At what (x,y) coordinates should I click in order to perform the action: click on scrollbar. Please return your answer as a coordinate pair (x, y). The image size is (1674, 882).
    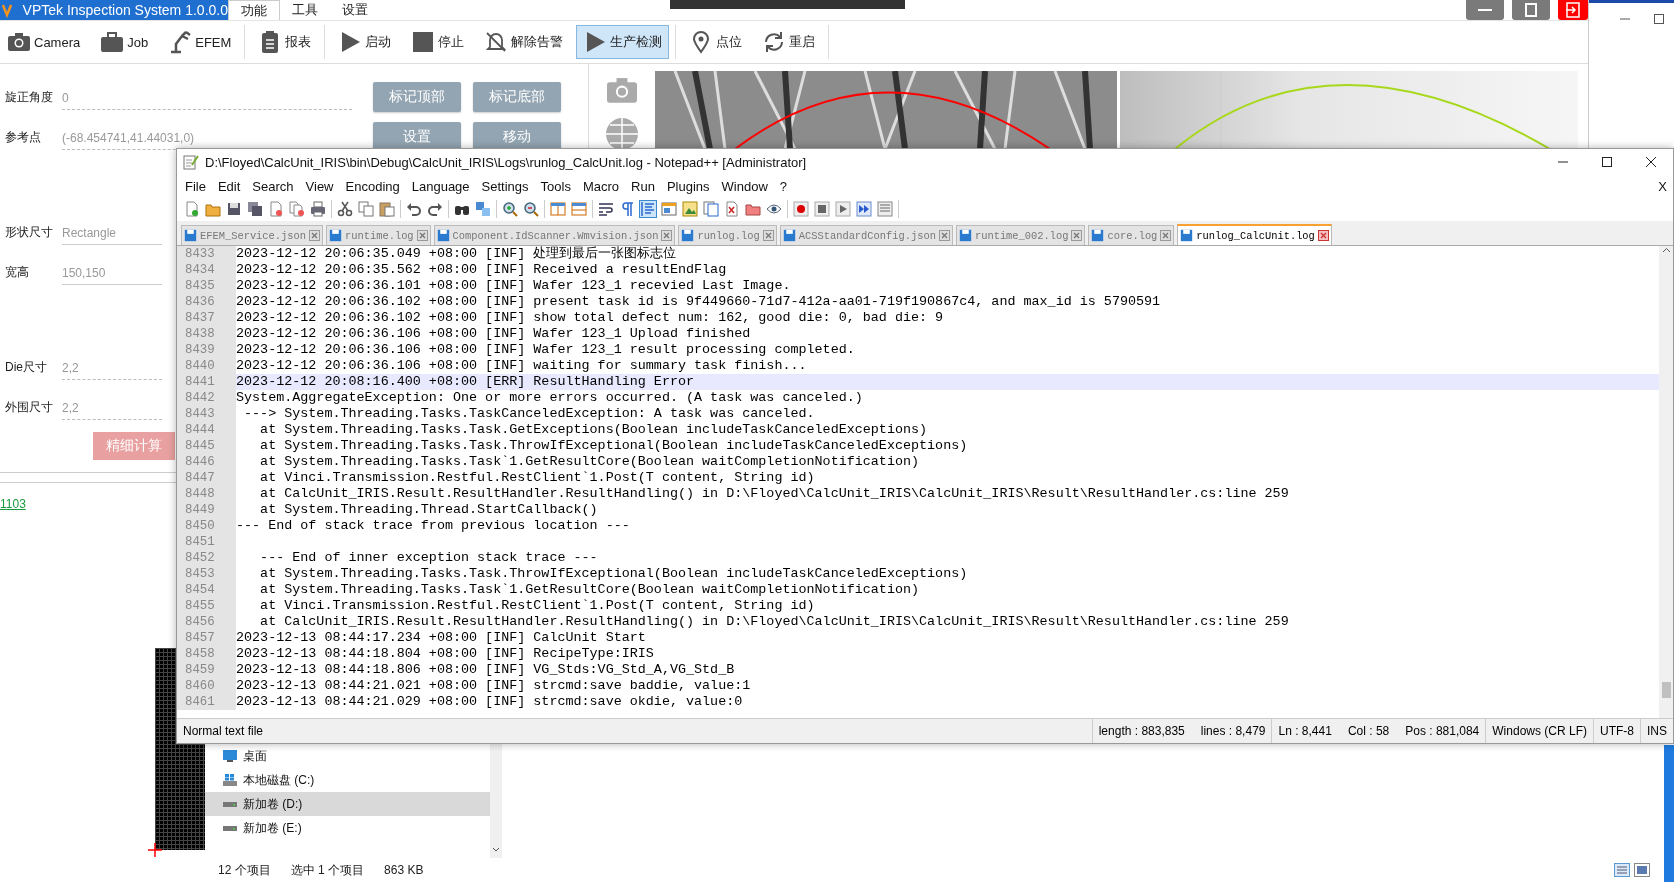
    Looking at the image, I should click on (1666, 482).